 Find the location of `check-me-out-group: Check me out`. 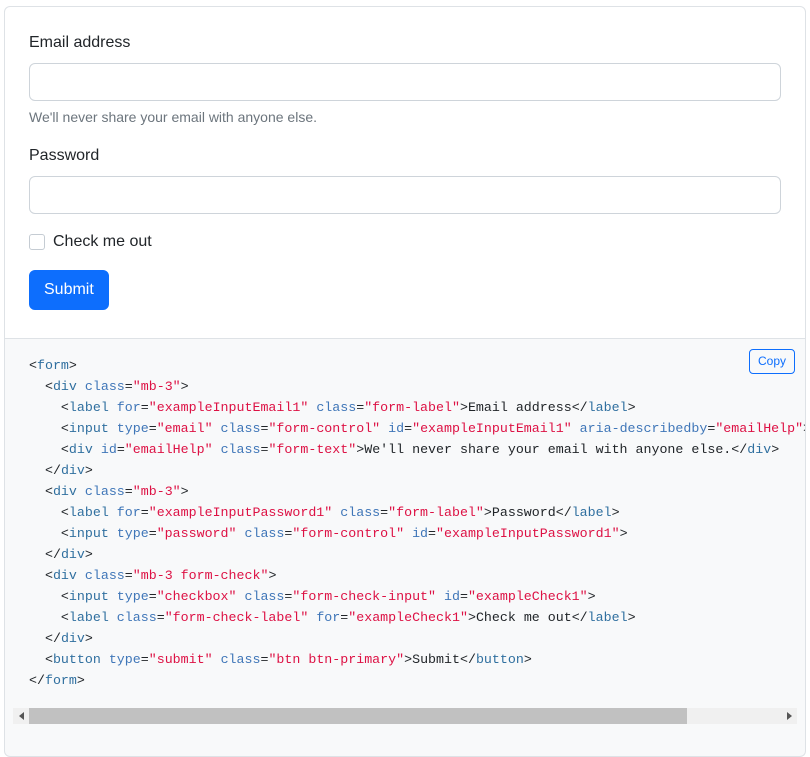

check-me-out-group: Check me out is located at coordinates (405, 242).